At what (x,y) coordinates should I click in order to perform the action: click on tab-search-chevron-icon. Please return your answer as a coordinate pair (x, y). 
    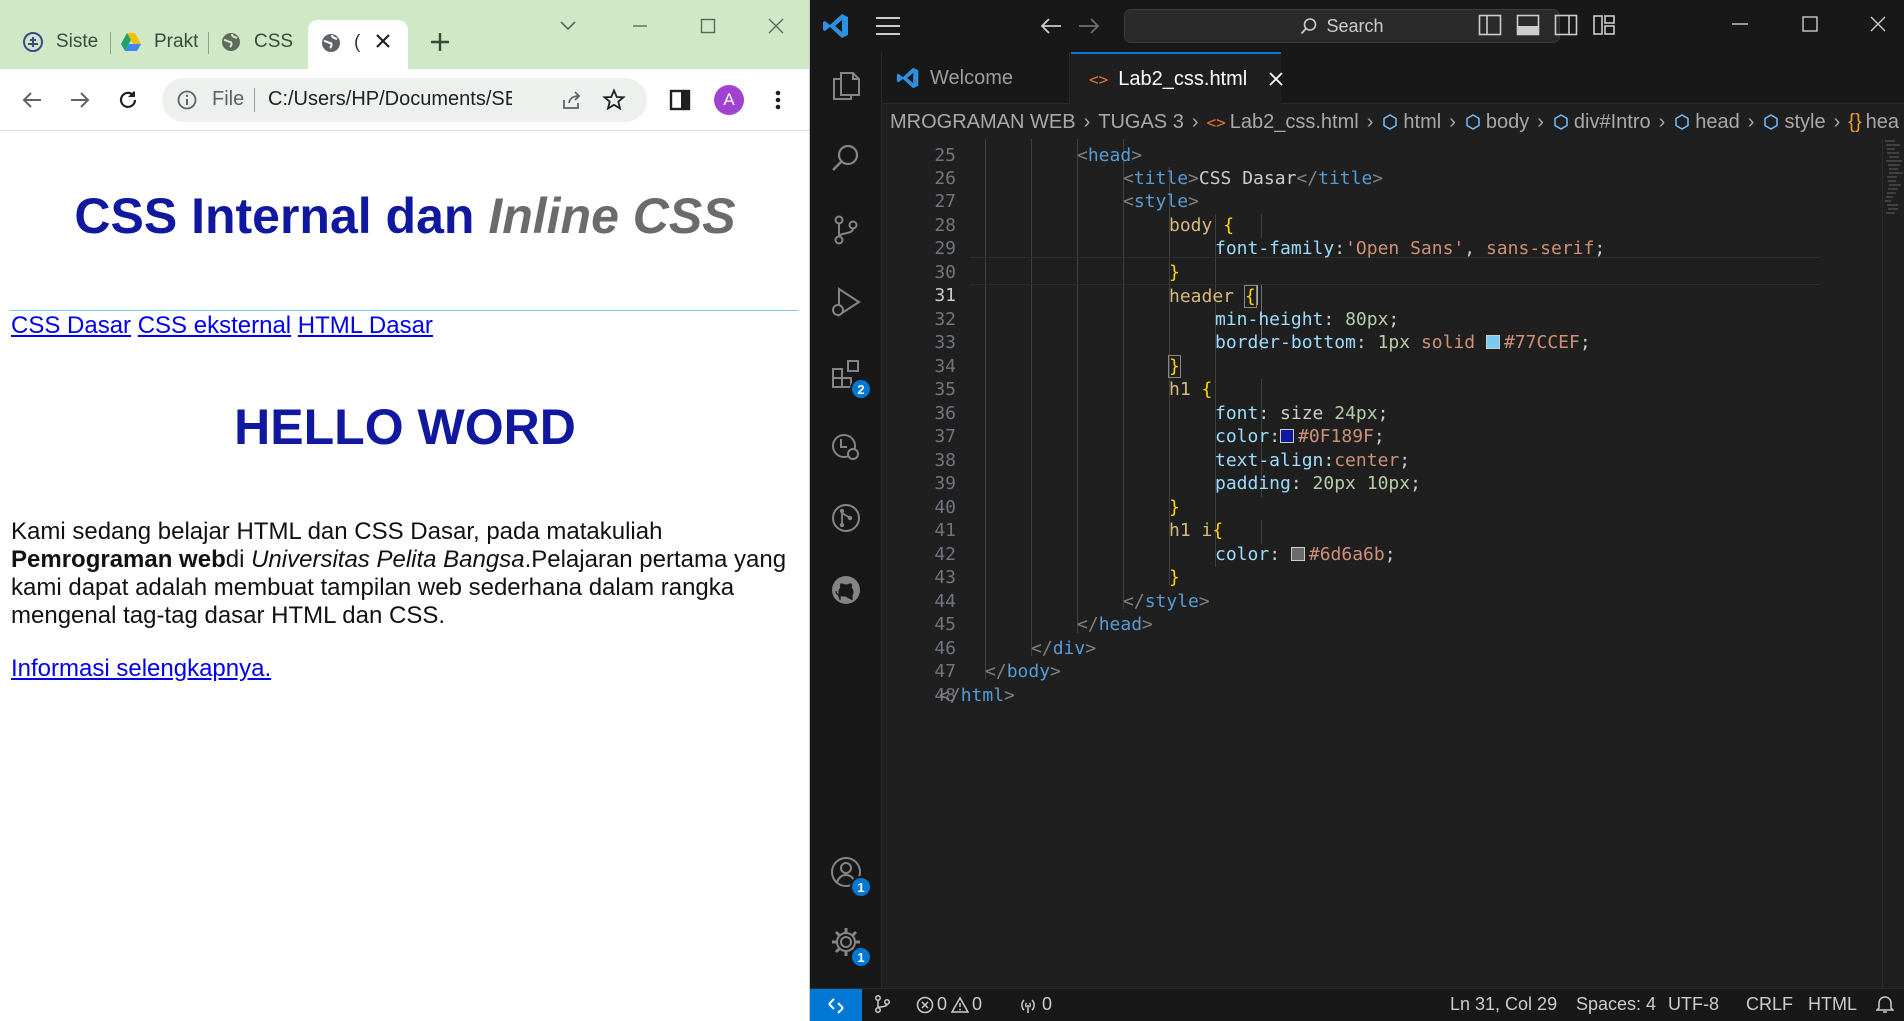
    Looking at the image, I should click on (568, 26).